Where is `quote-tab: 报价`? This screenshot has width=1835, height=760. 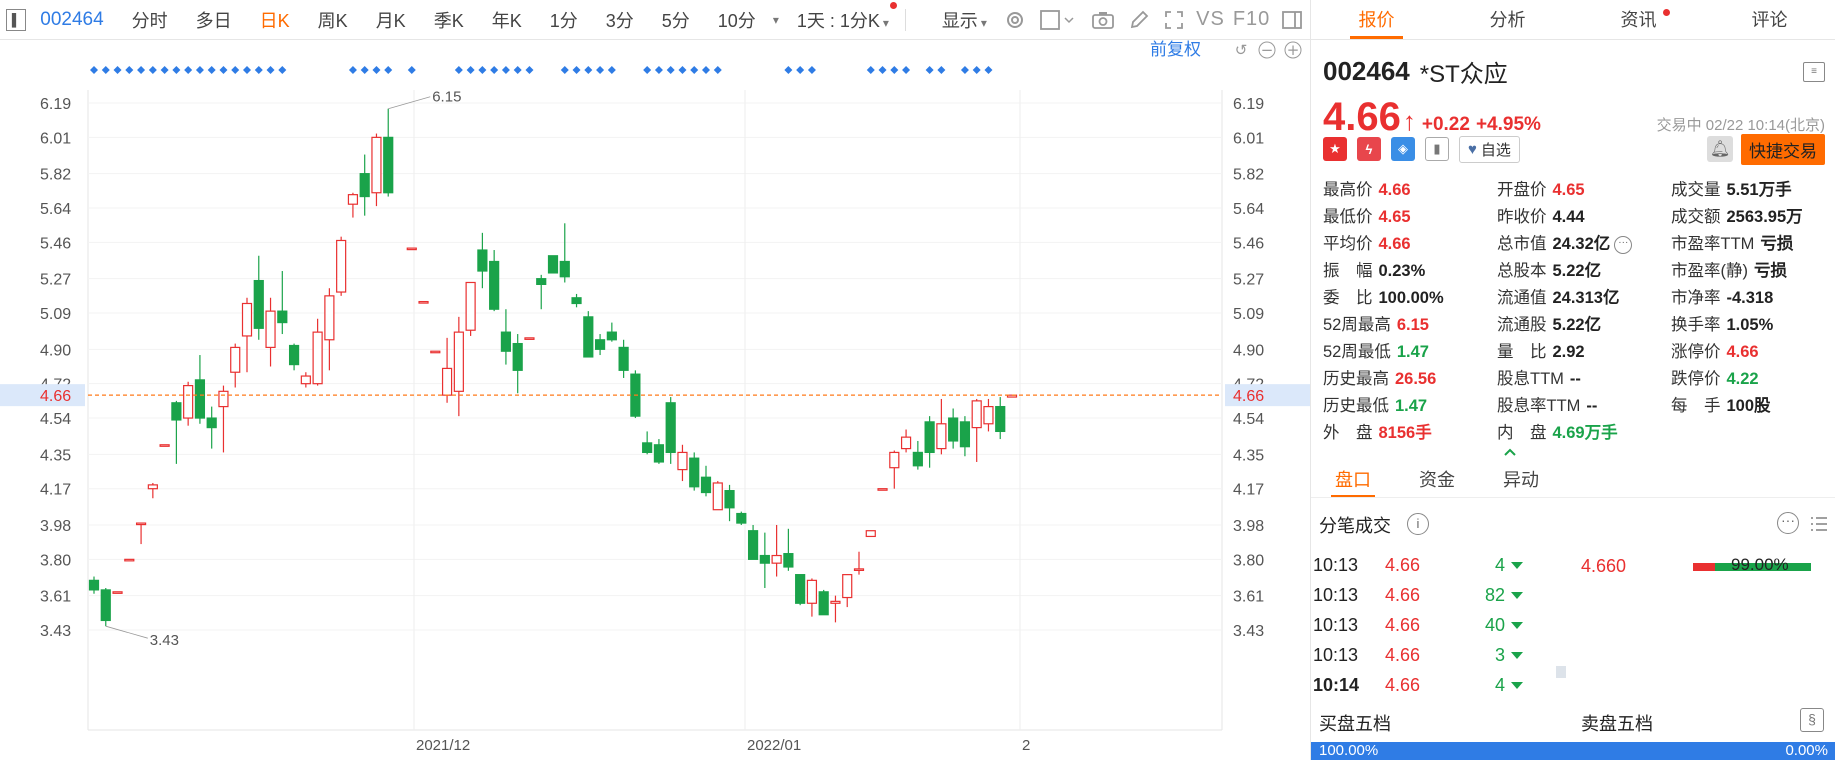
quote-tab: 报价 is located at coordinates (1376, 19).